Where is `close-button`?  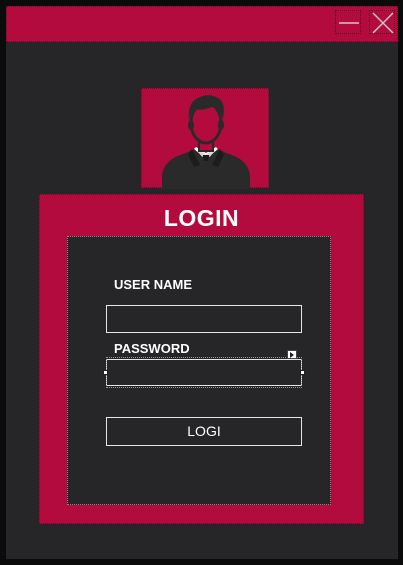
close-button is located at coordinates (382, 22).